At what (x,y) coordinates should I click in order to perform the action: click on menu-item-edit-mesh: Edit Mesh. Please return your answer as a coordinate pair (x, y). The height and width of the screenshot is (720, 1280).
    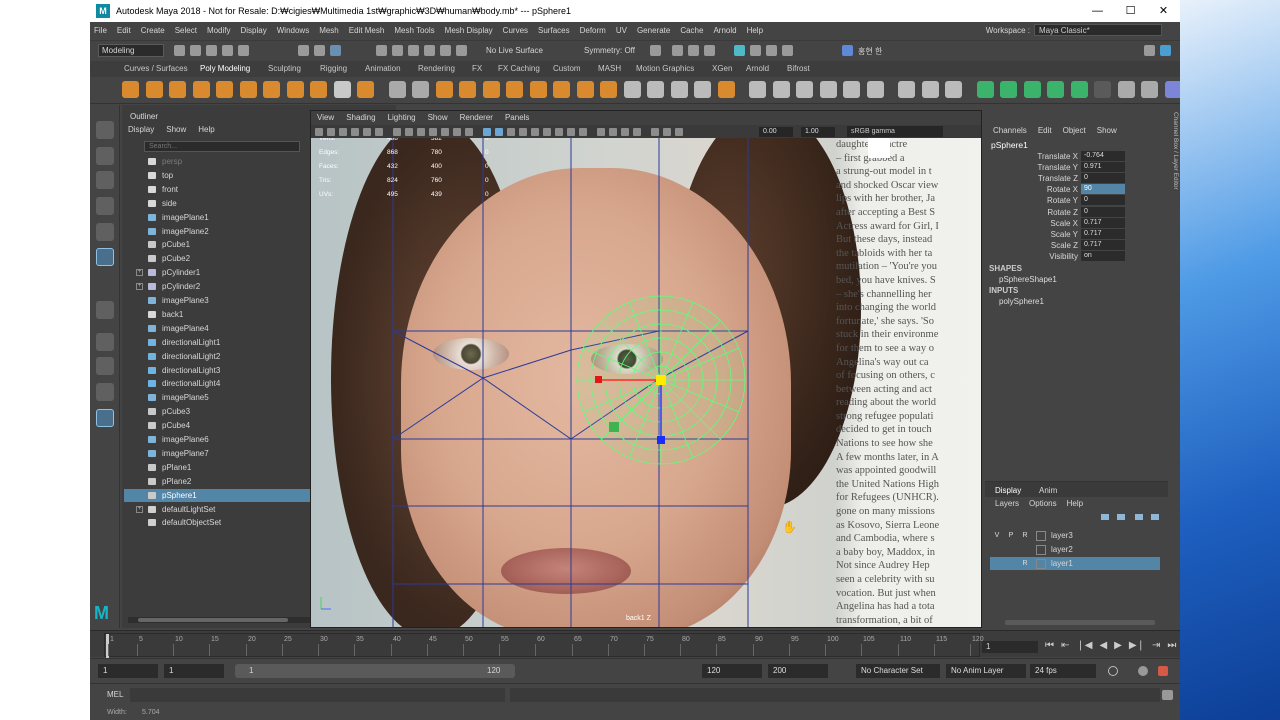
    Looking at the image, I should click on (367, 30).